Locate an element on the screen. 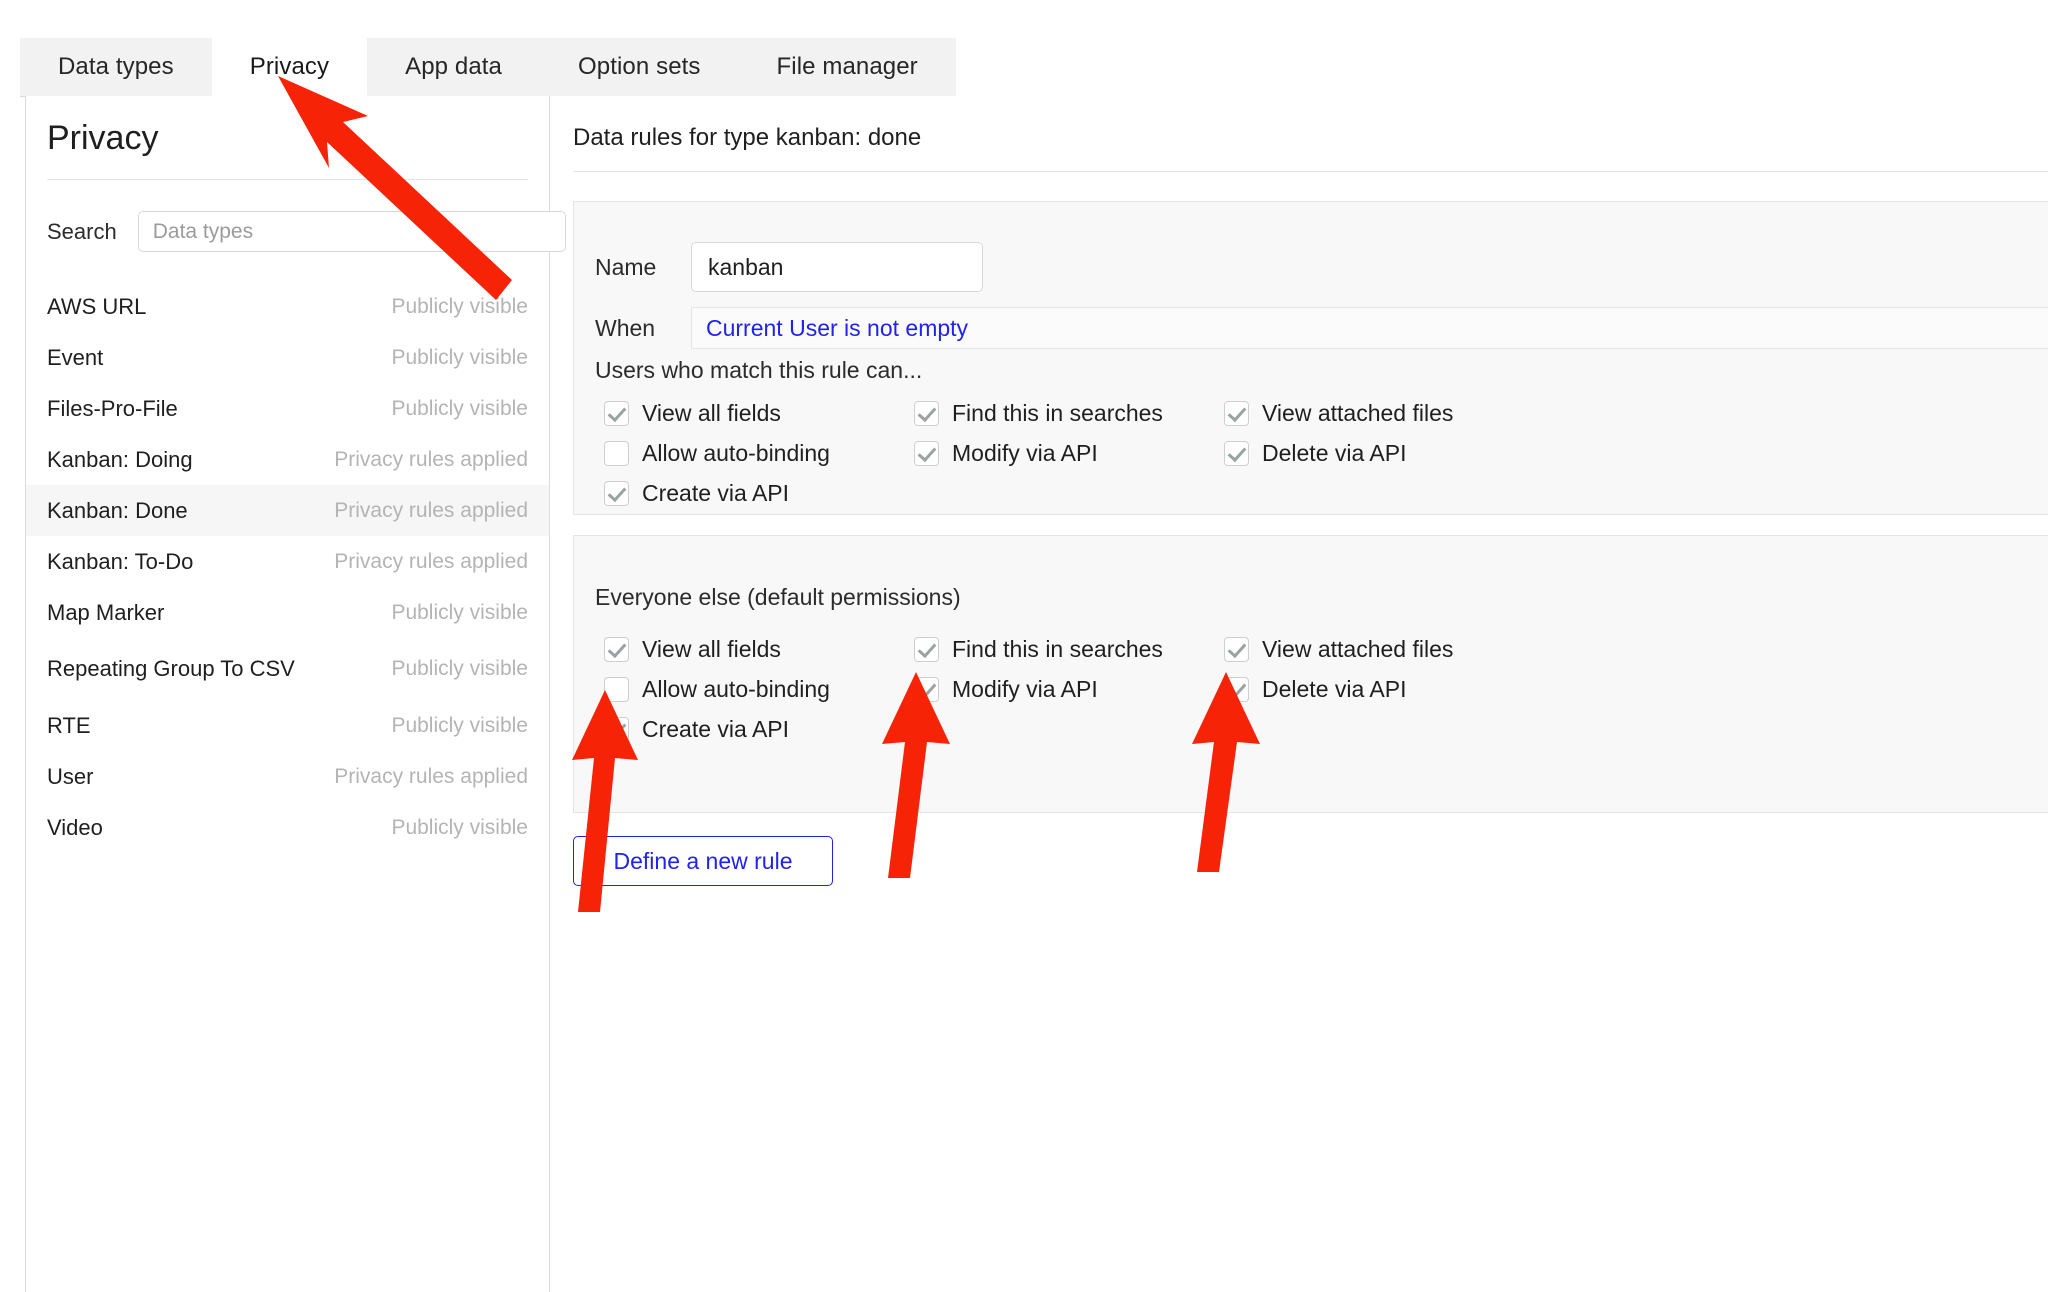 The image size is (2048, 1292). data-type-row: Repeating Group To CSV Publicly visible is located at coordinates (287, 669).